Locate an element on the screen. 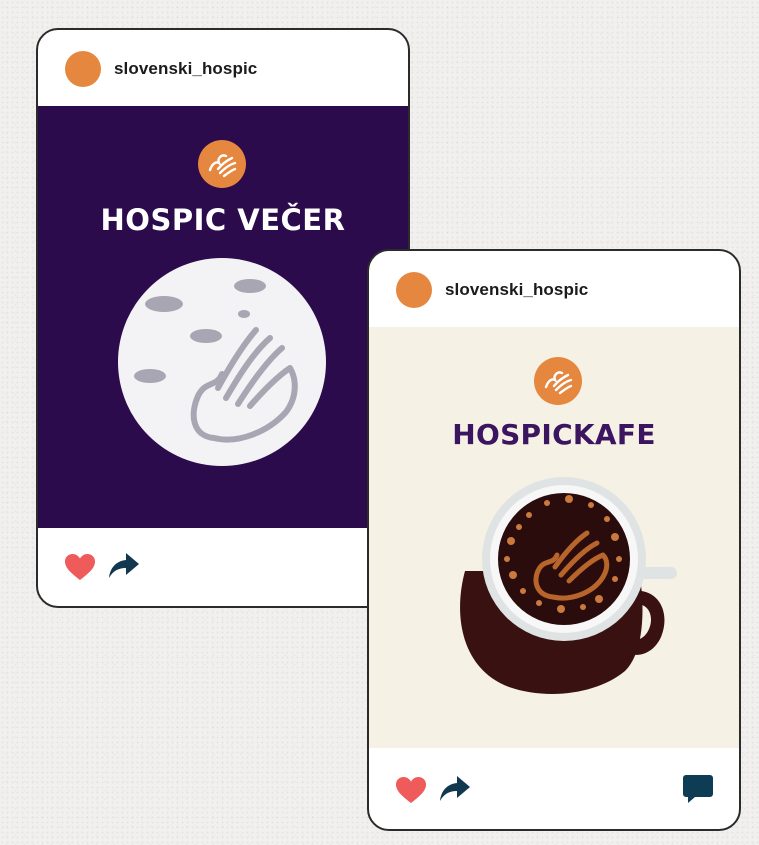  post-title: HOSPIC VEČER is located at coordinates (223, 220).